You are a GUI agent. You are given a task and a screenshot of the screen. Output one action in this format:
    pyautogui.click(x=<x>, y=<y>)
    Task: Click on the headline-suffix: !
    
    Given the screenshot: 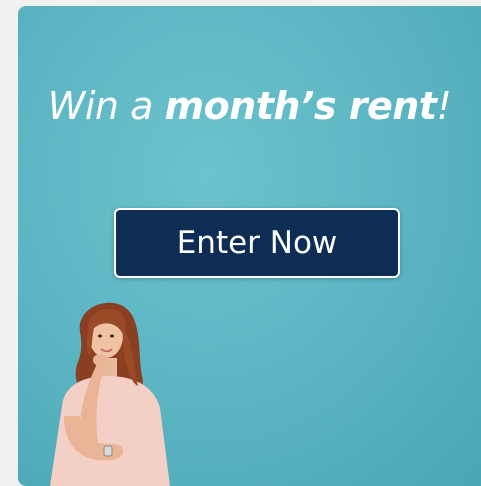 What is the action you would take?
    pyautogui.click(x=444, y=106)
    